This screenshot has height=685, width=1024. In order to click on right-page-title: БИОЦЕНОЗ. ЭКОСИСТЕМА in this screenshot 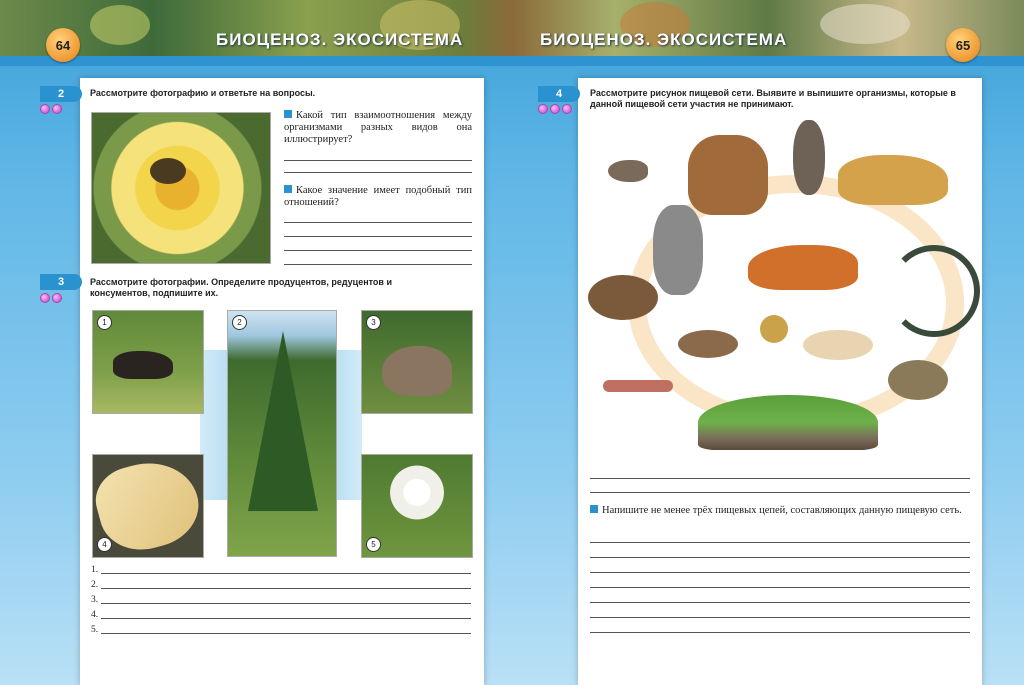, I will do `click(664, 39)`.